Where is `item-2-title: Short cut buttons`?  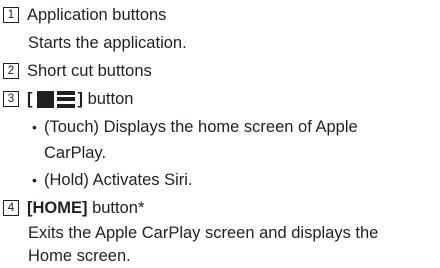
item-2-title: Short cut buttons is located at coordinates (89, 70).